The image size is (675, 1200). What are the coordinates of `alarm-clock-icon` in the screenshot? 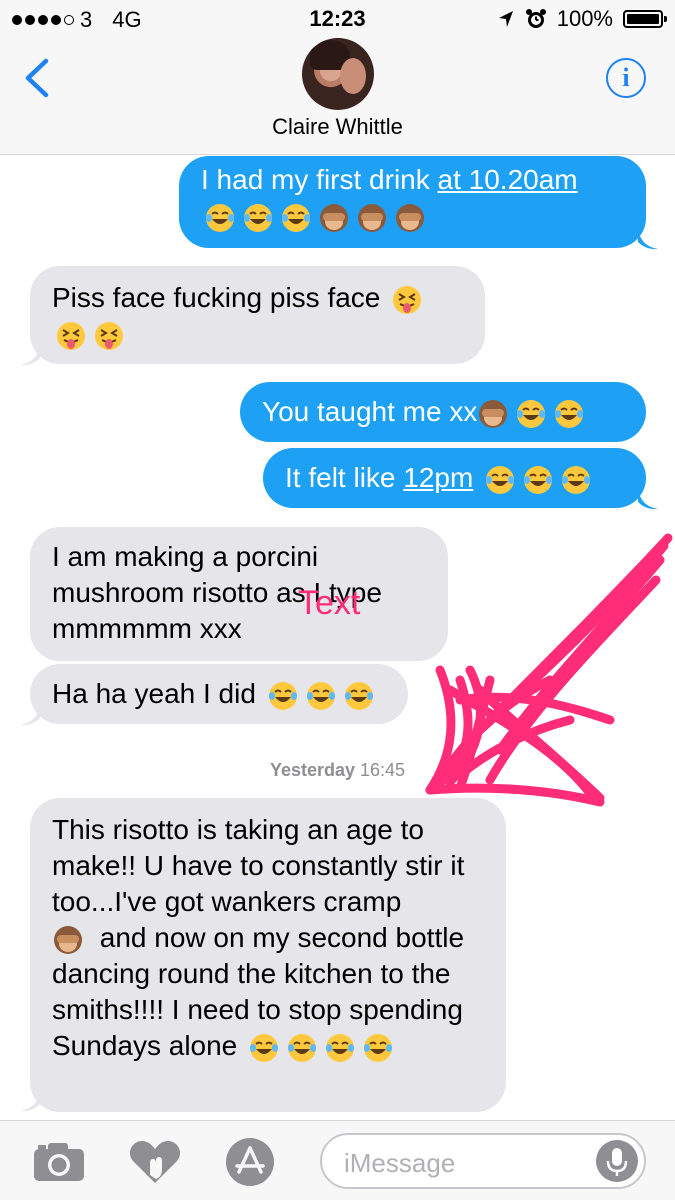 It's located at (535, 18).